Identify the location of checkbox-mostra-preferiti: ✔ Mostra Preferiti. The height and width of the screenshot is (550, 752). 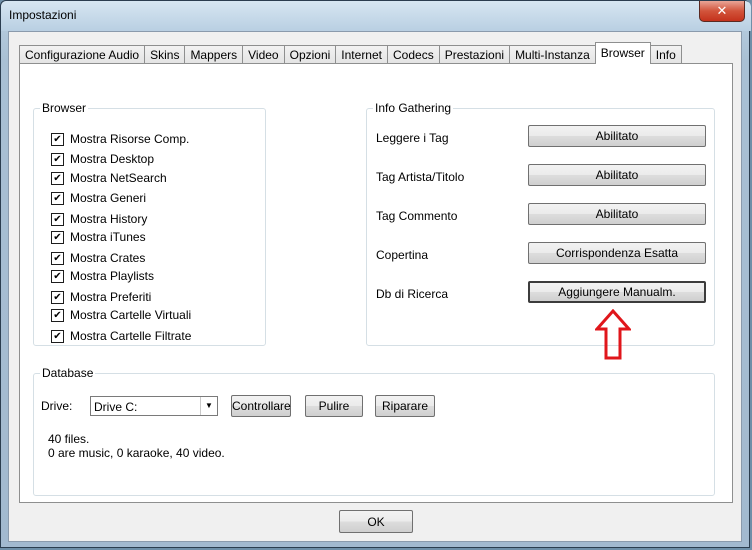
(101, 297).